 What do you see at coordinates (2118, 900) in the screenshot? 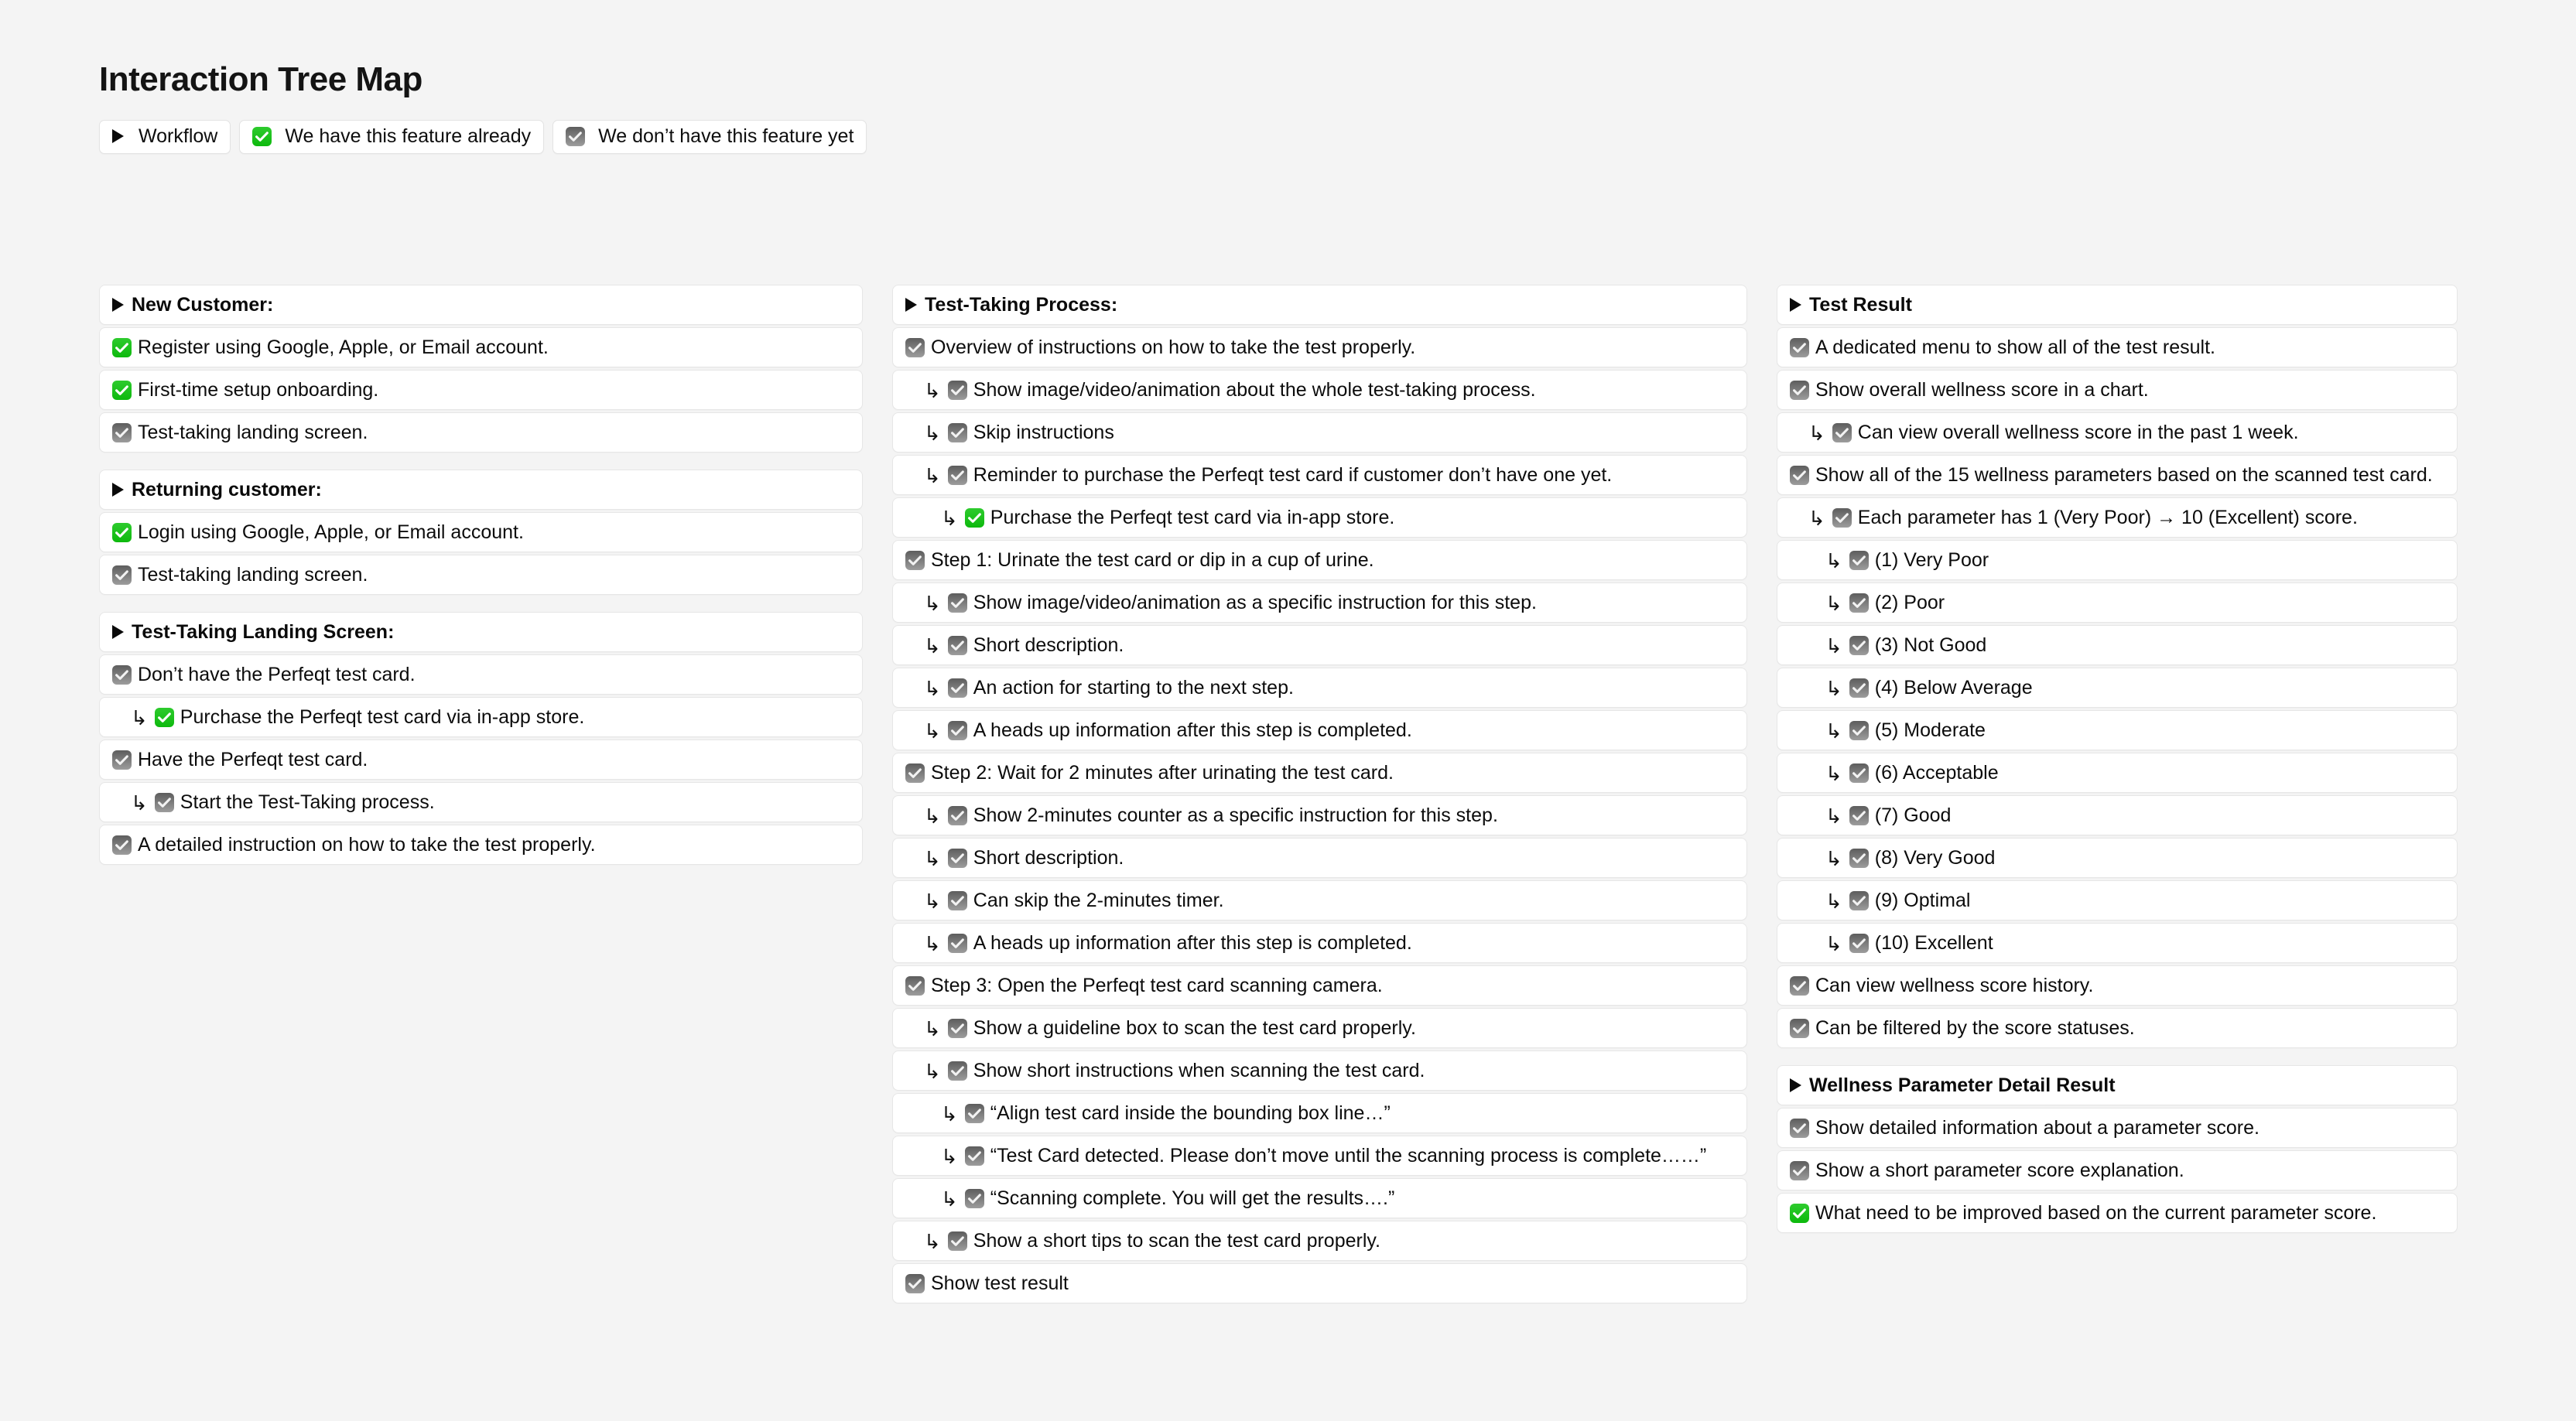
I see `tree-item-row: ↳ (9) Optimal` at bounding box center [2118, 900].